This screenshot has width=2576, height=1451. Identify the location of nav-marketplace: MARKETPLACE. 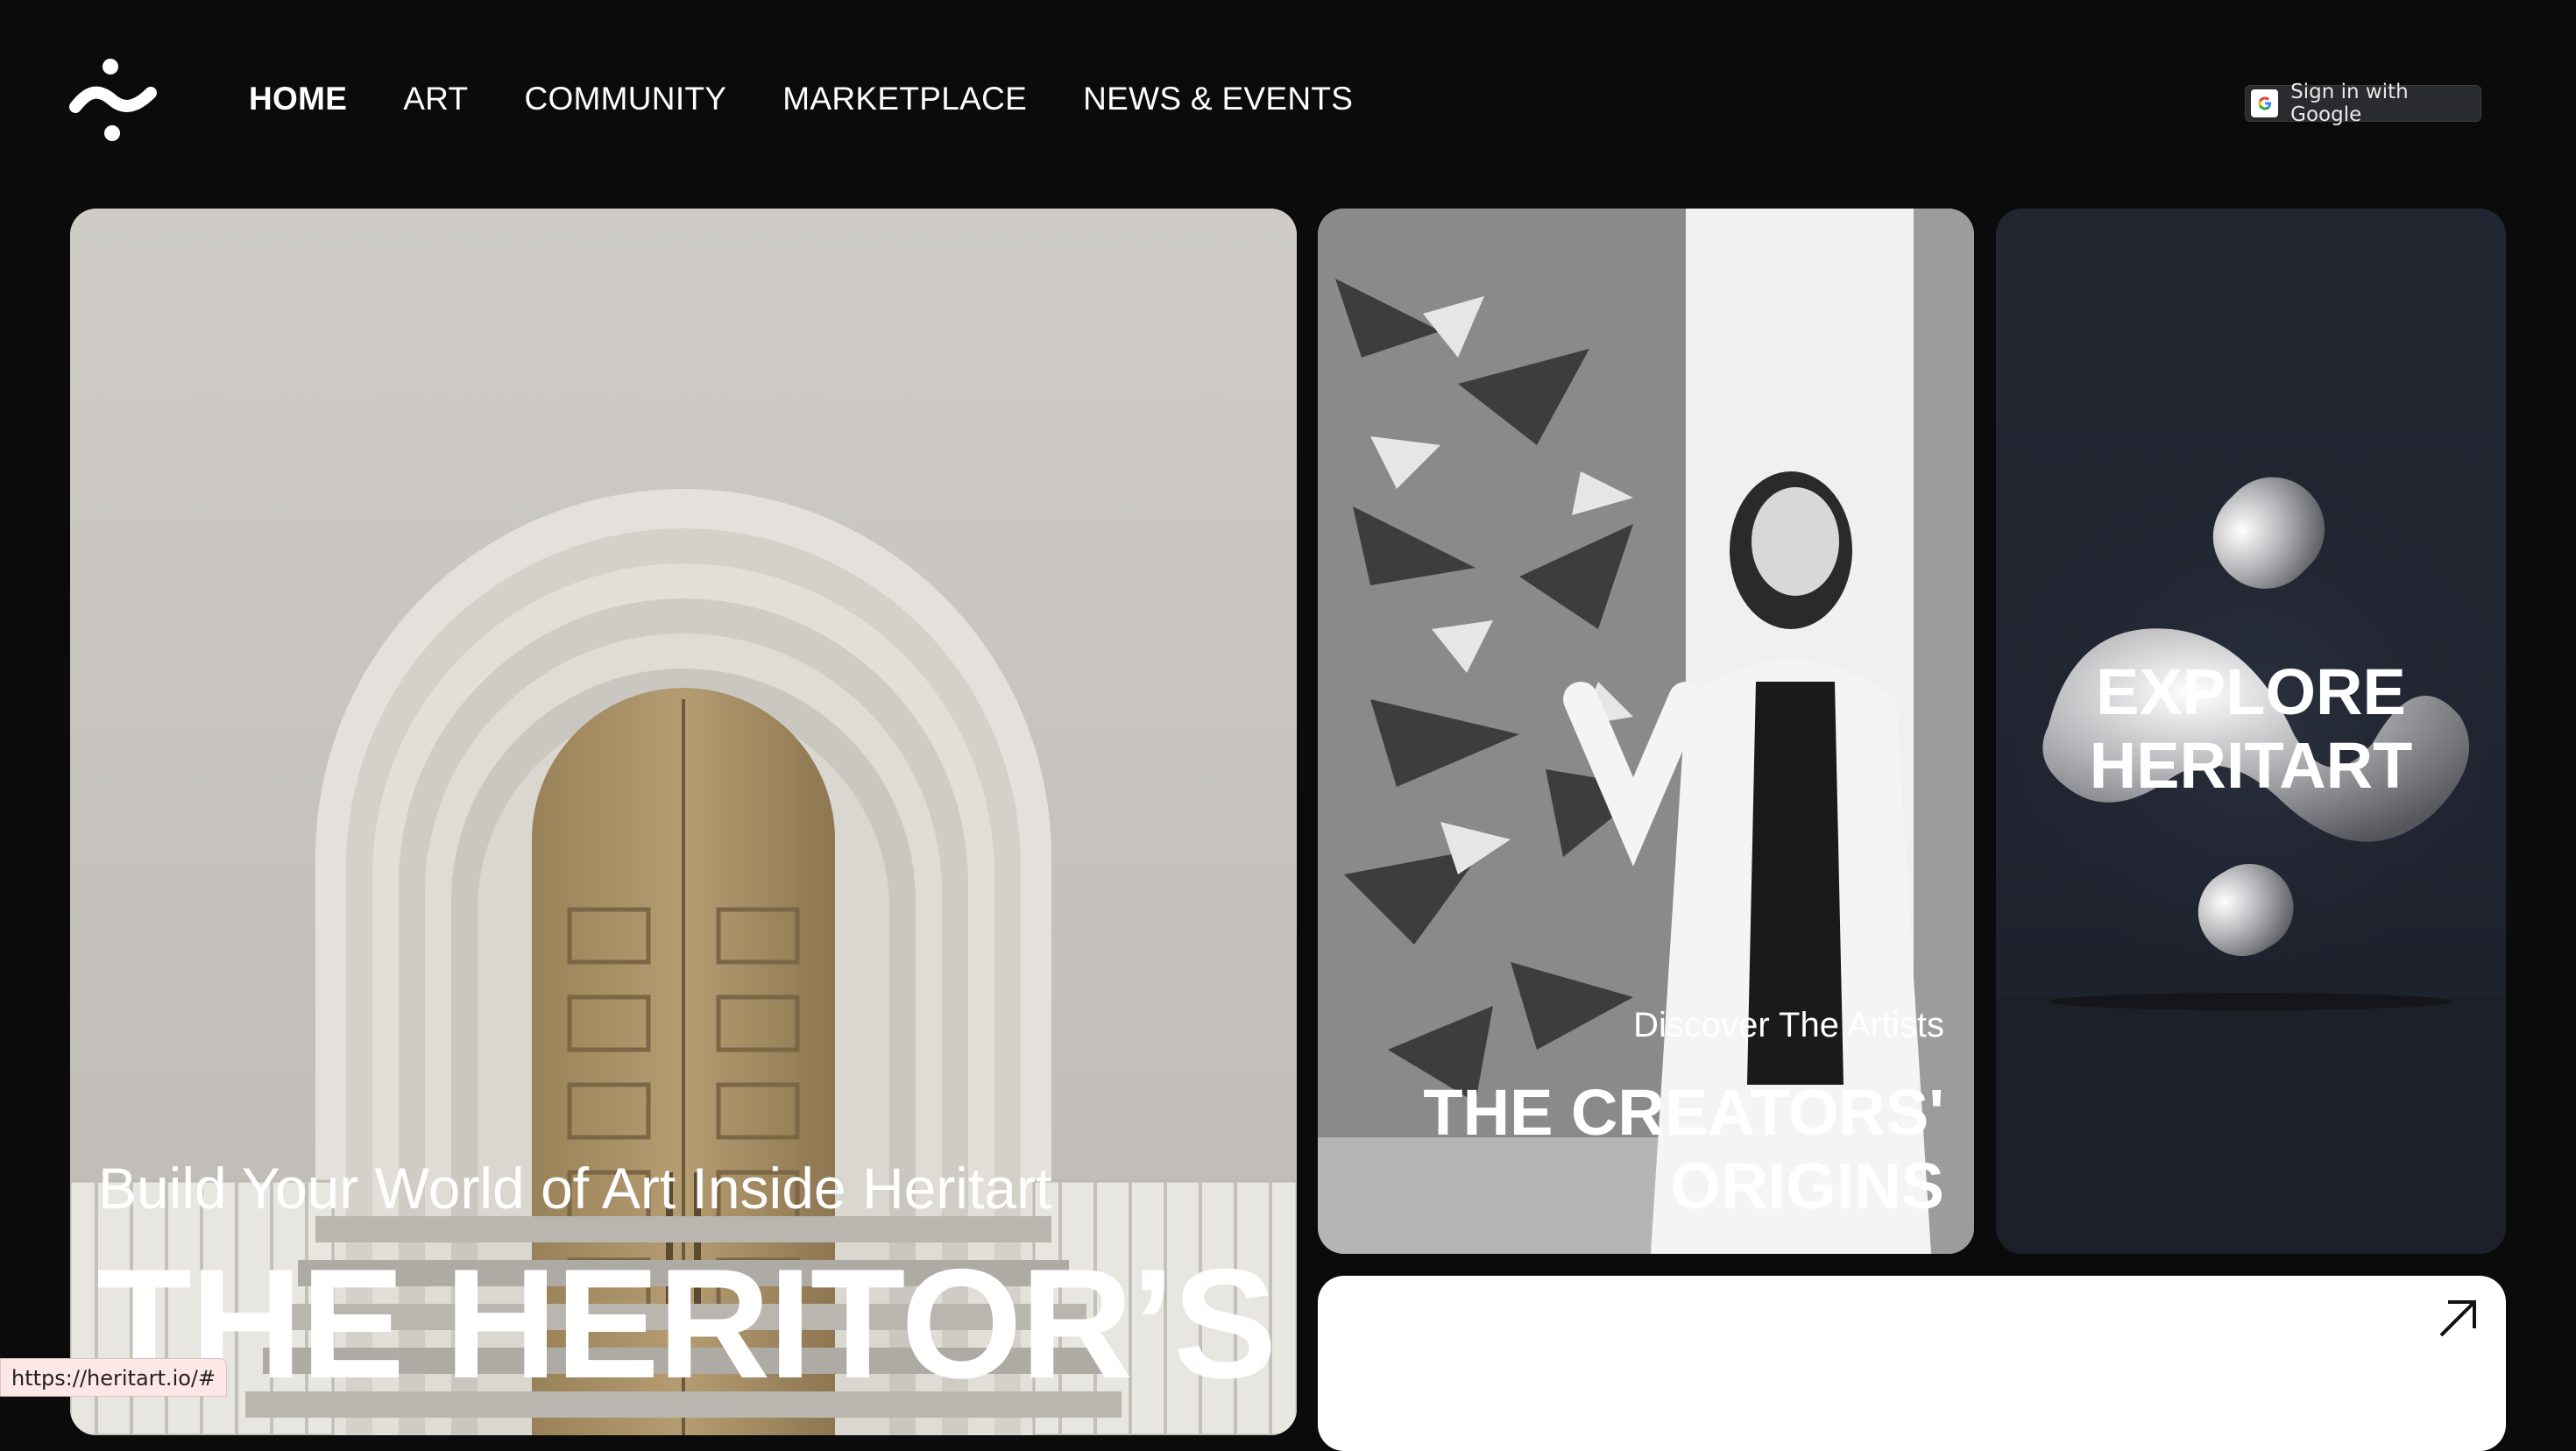
(904, 99).